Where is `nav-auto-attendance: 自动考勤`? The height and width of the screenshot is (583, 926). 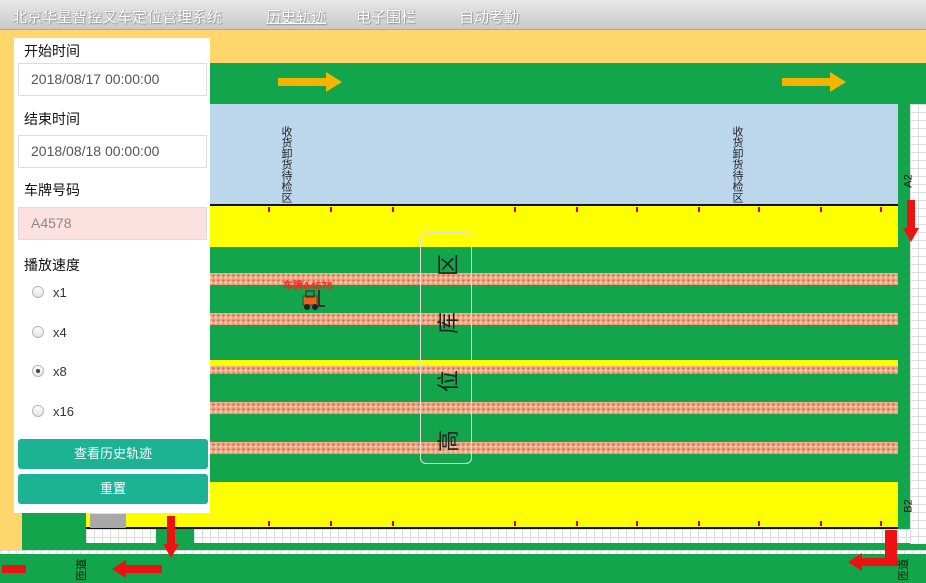 nav-auto-attendance: 自动考勤 is located at coordinates (489, 16).